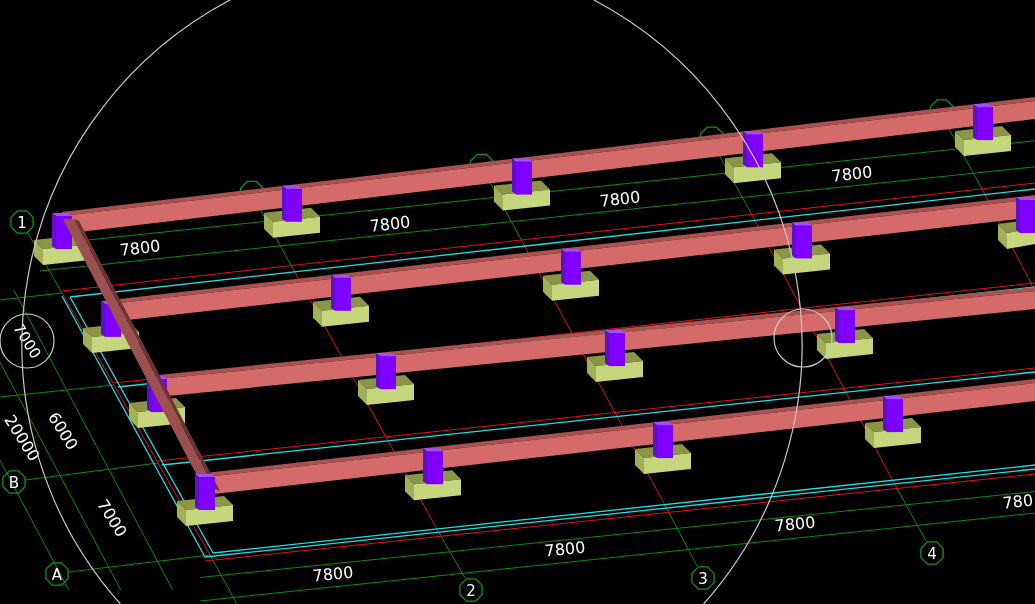 This screenshot has height=604, width=1035. What do you see at coordinates (471, 590) in the screenshot?
I see `axis-bubble: 2` at bounding box center [471, 590].